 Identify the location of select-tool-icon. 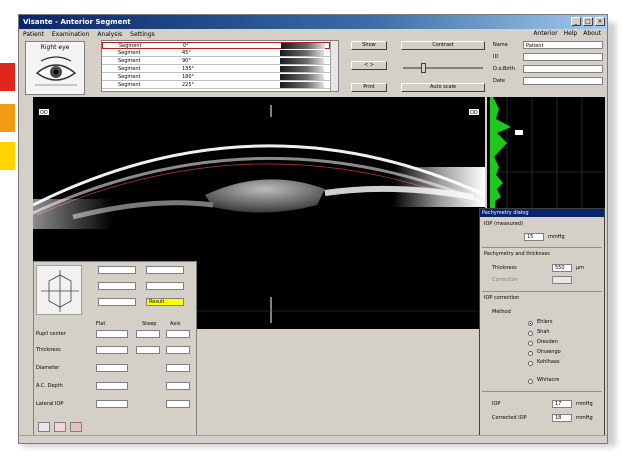
(44, 427).